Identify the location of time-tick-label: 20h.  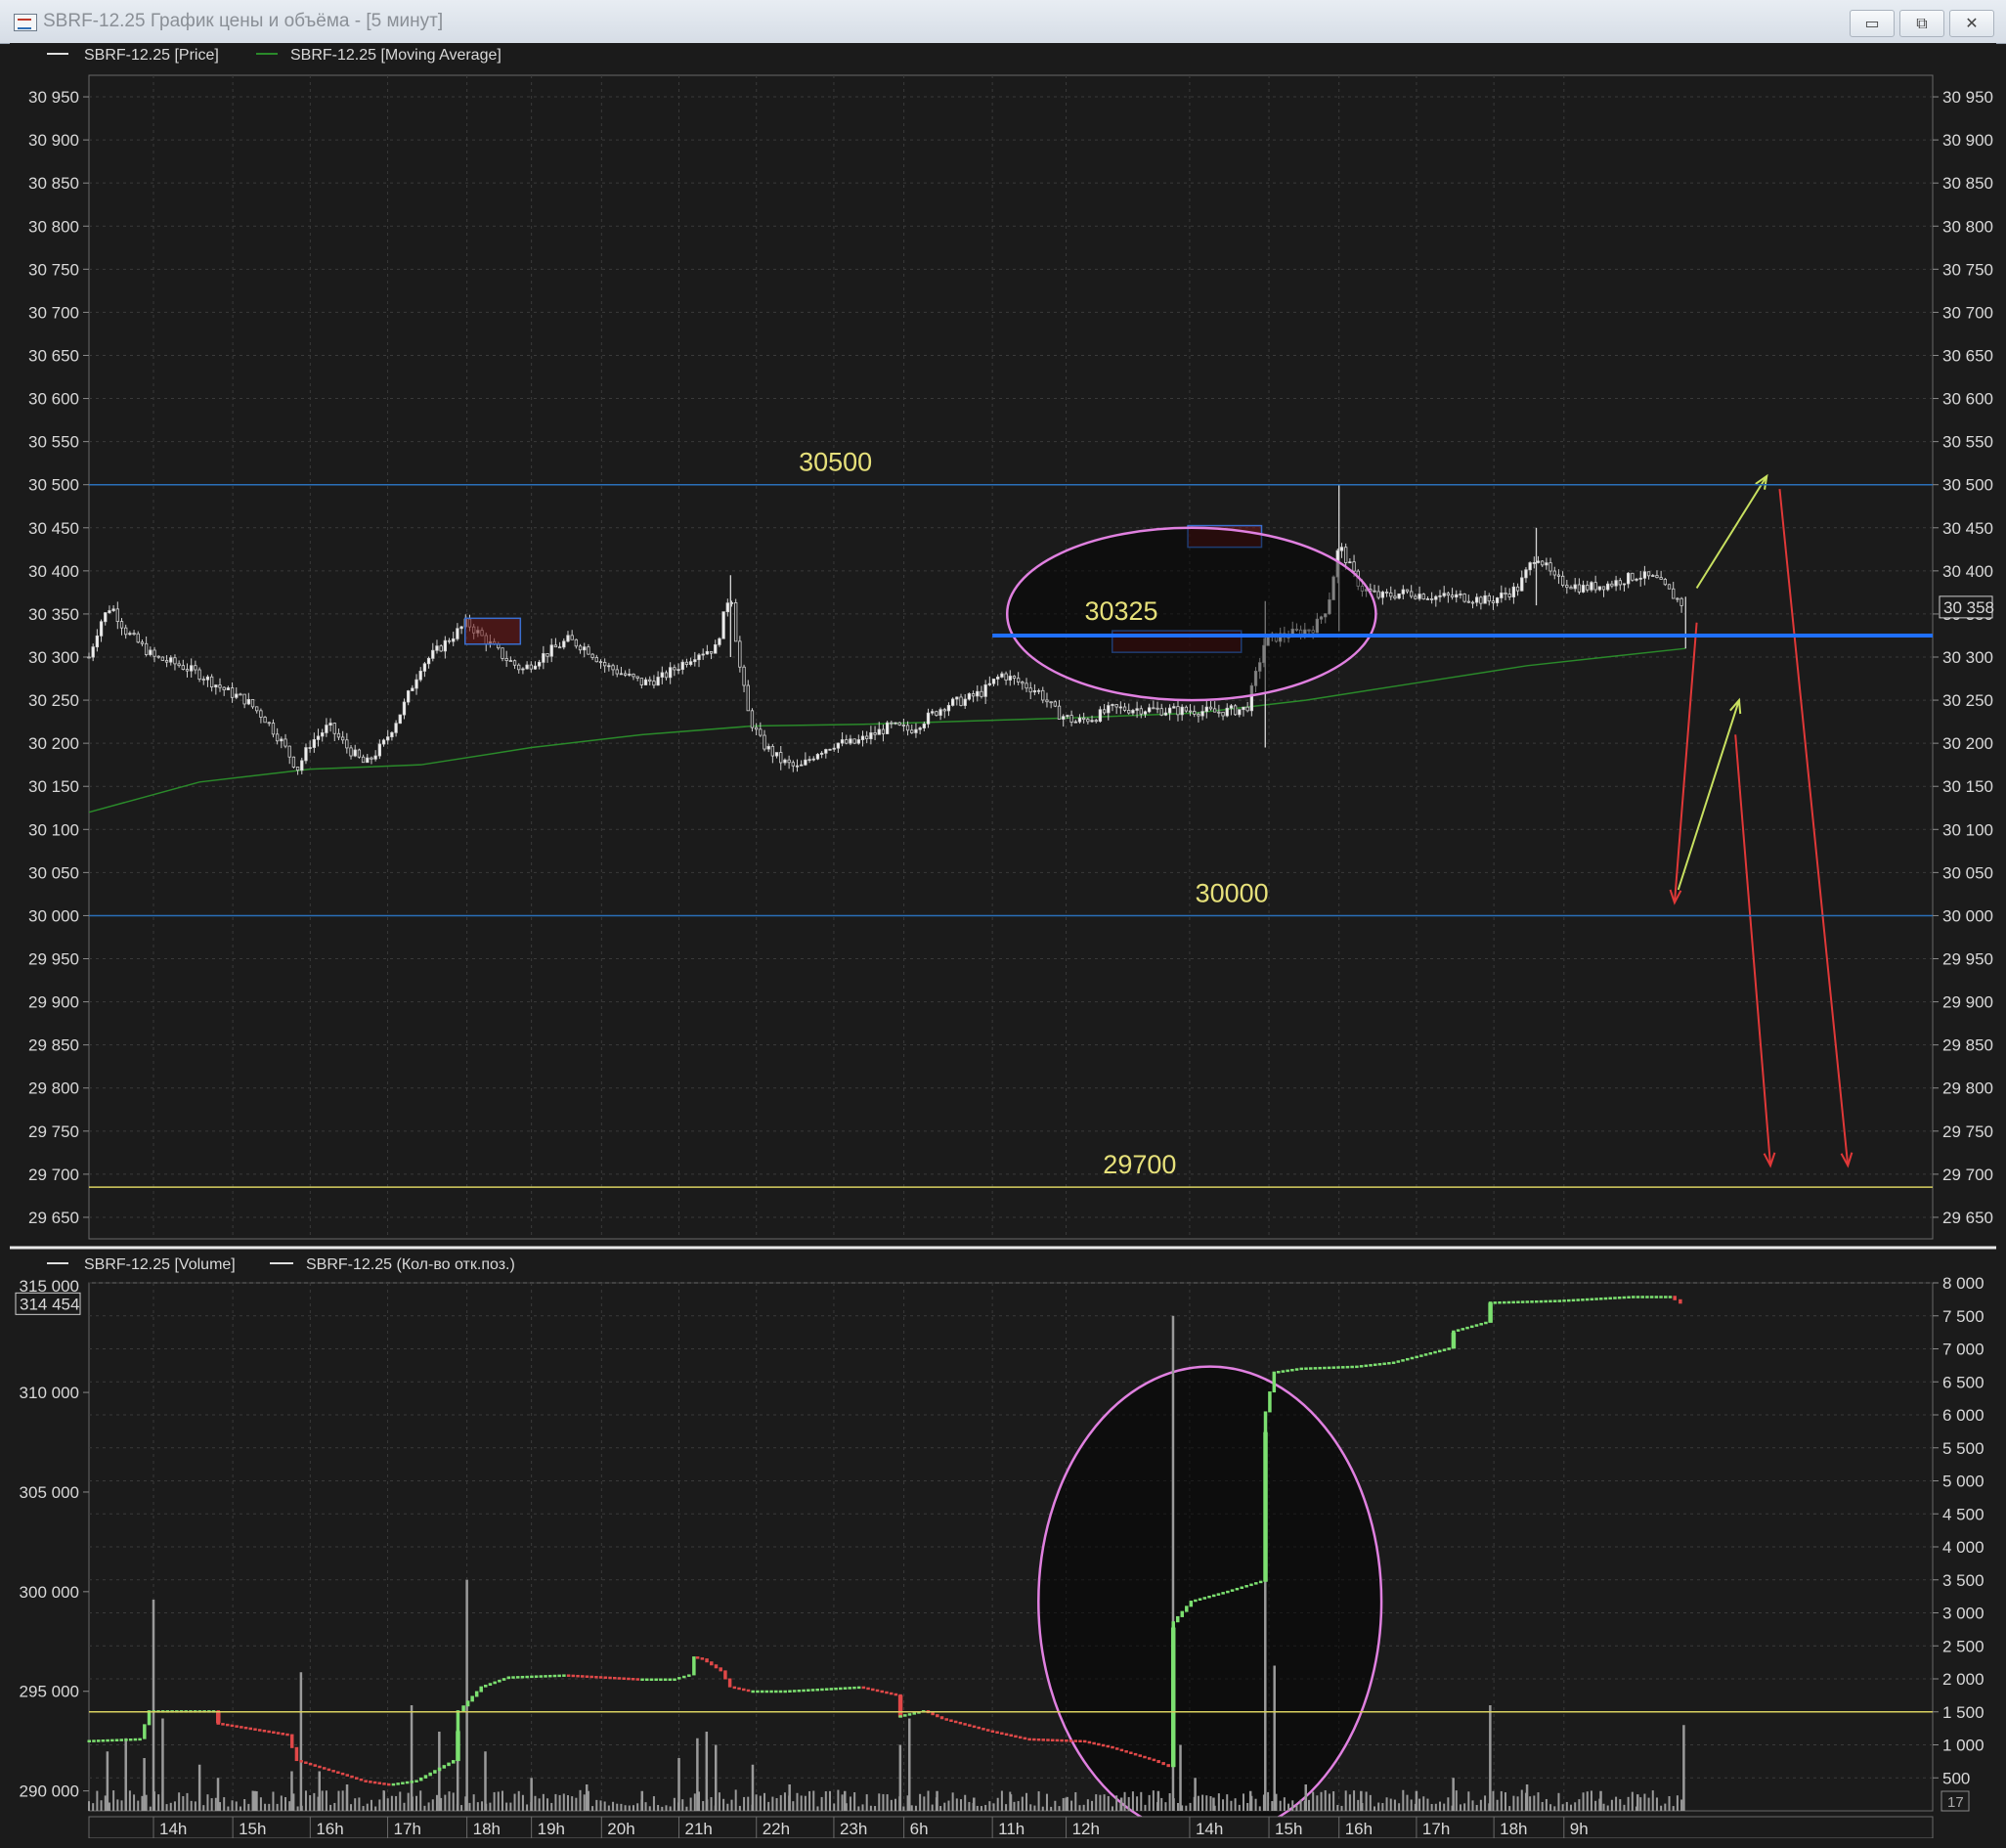
(620, 1829).